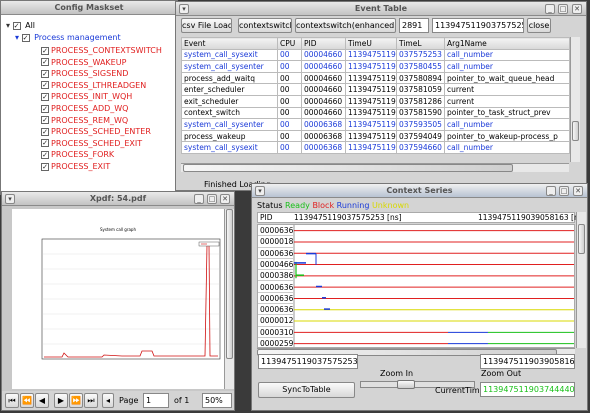 This screenshot has width=590, height=413. I want to click on col-arg1name: Arg1Name, so click(507, 43).